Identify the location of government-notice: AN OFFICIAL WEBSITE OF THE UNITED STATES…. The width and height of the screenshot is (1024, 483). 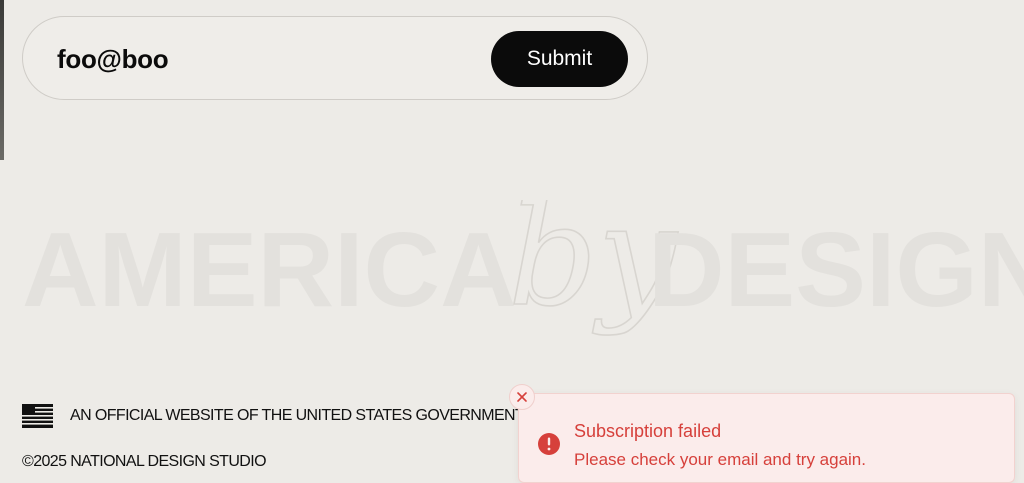
(297, 415).